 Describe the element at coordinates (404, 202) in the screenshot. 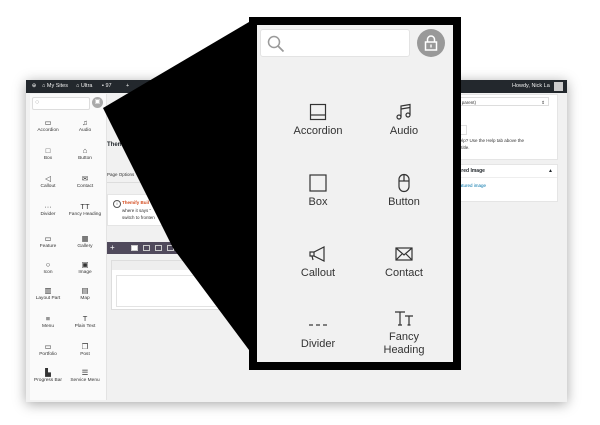

I see `module-label: Button` at that location.